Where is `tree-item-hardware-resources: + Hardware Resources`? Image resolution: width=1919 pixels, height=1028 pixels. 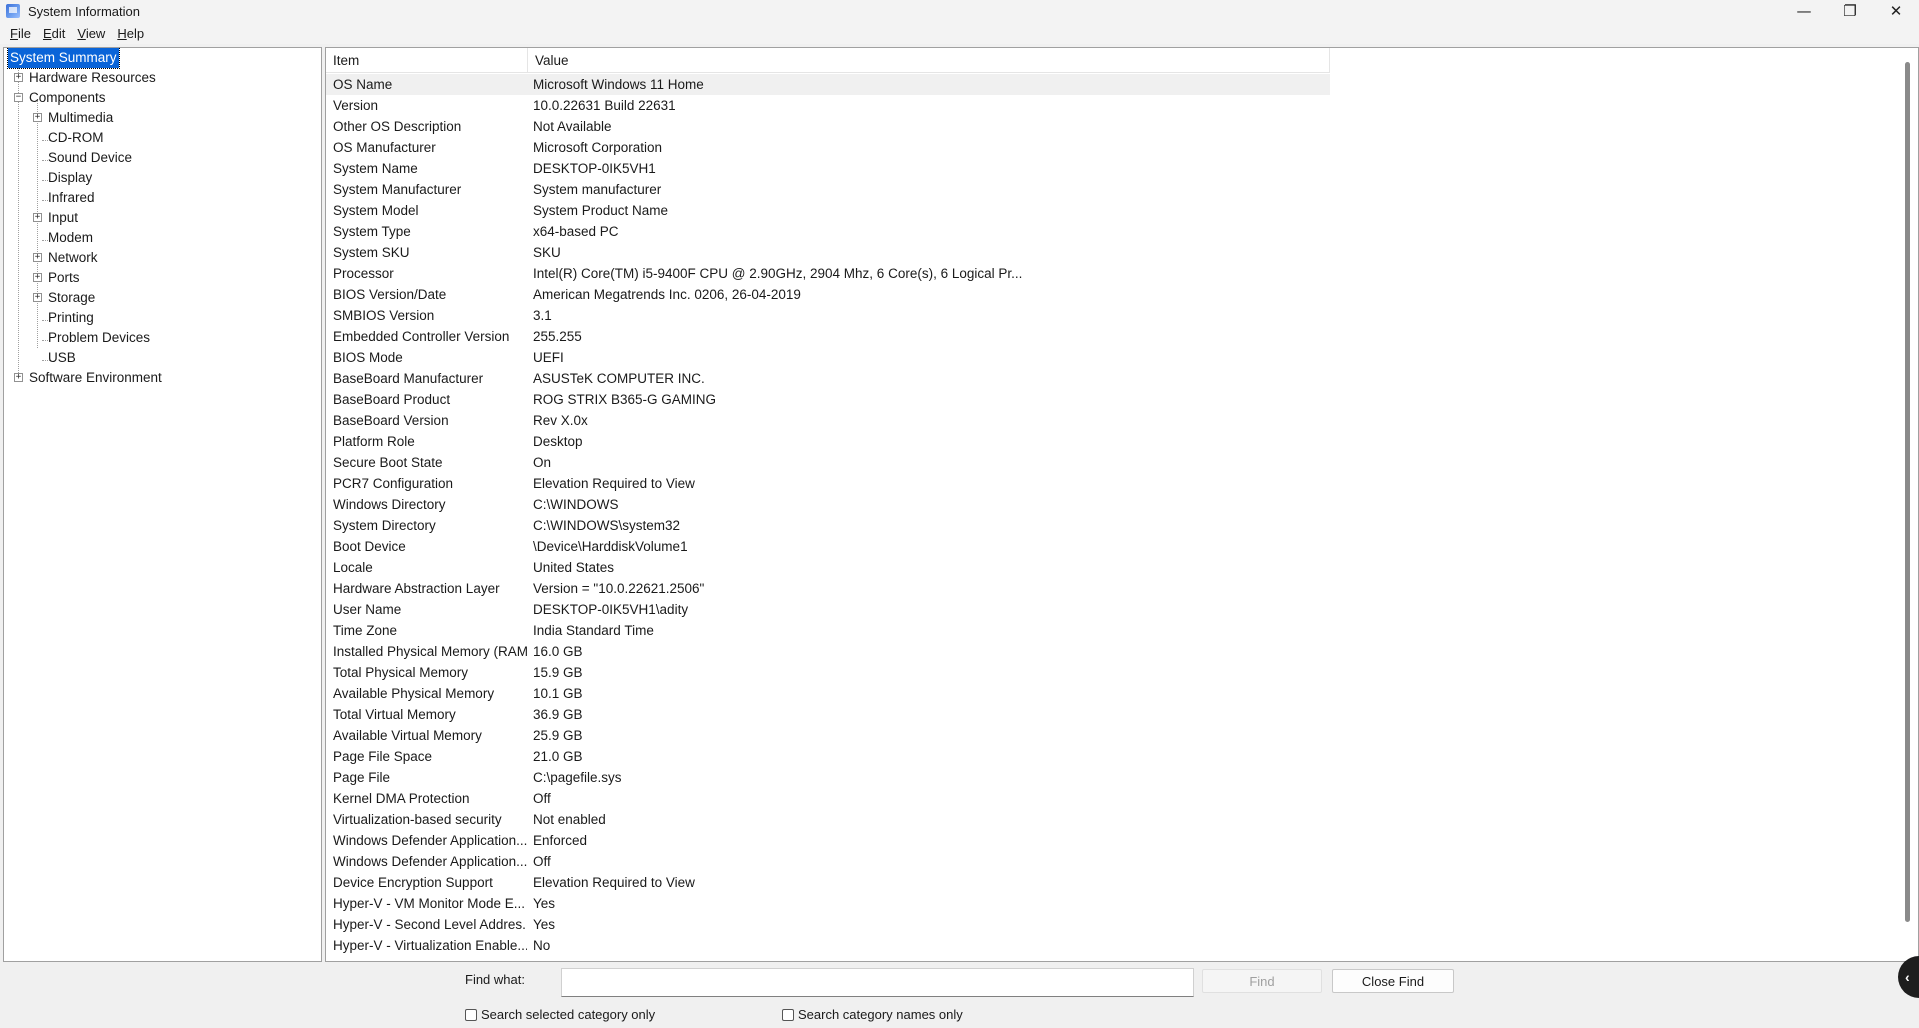
tree-item-hardware-resources: + Hardware Resources is located at coordinates (162, 78).